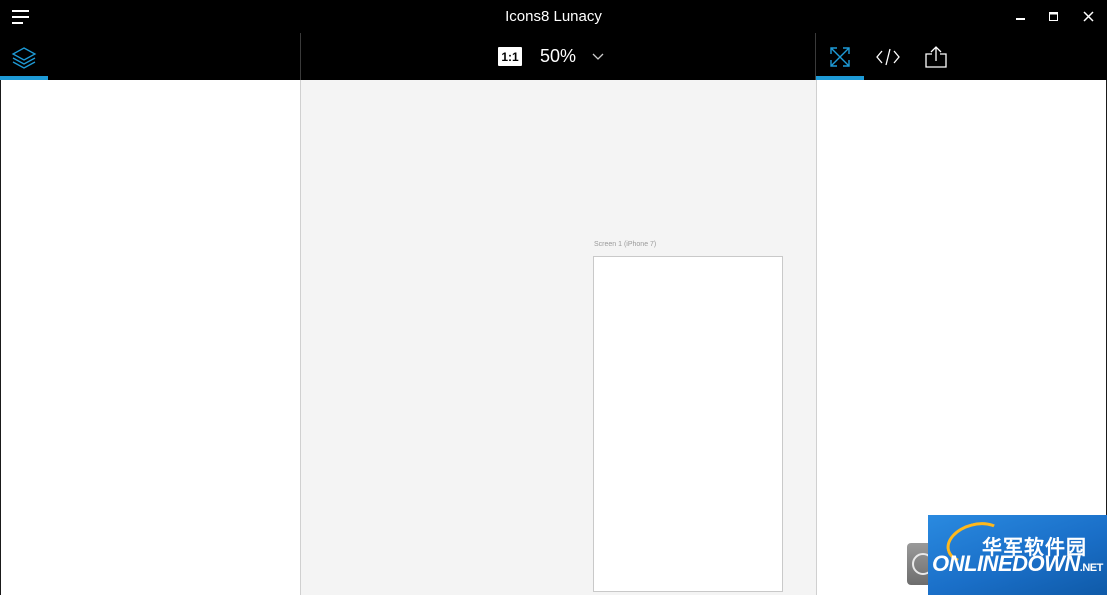 The height and width of the screenshot is (595, 1107). I want to click on toolbar: 1:1 50%, so click(553, 56).